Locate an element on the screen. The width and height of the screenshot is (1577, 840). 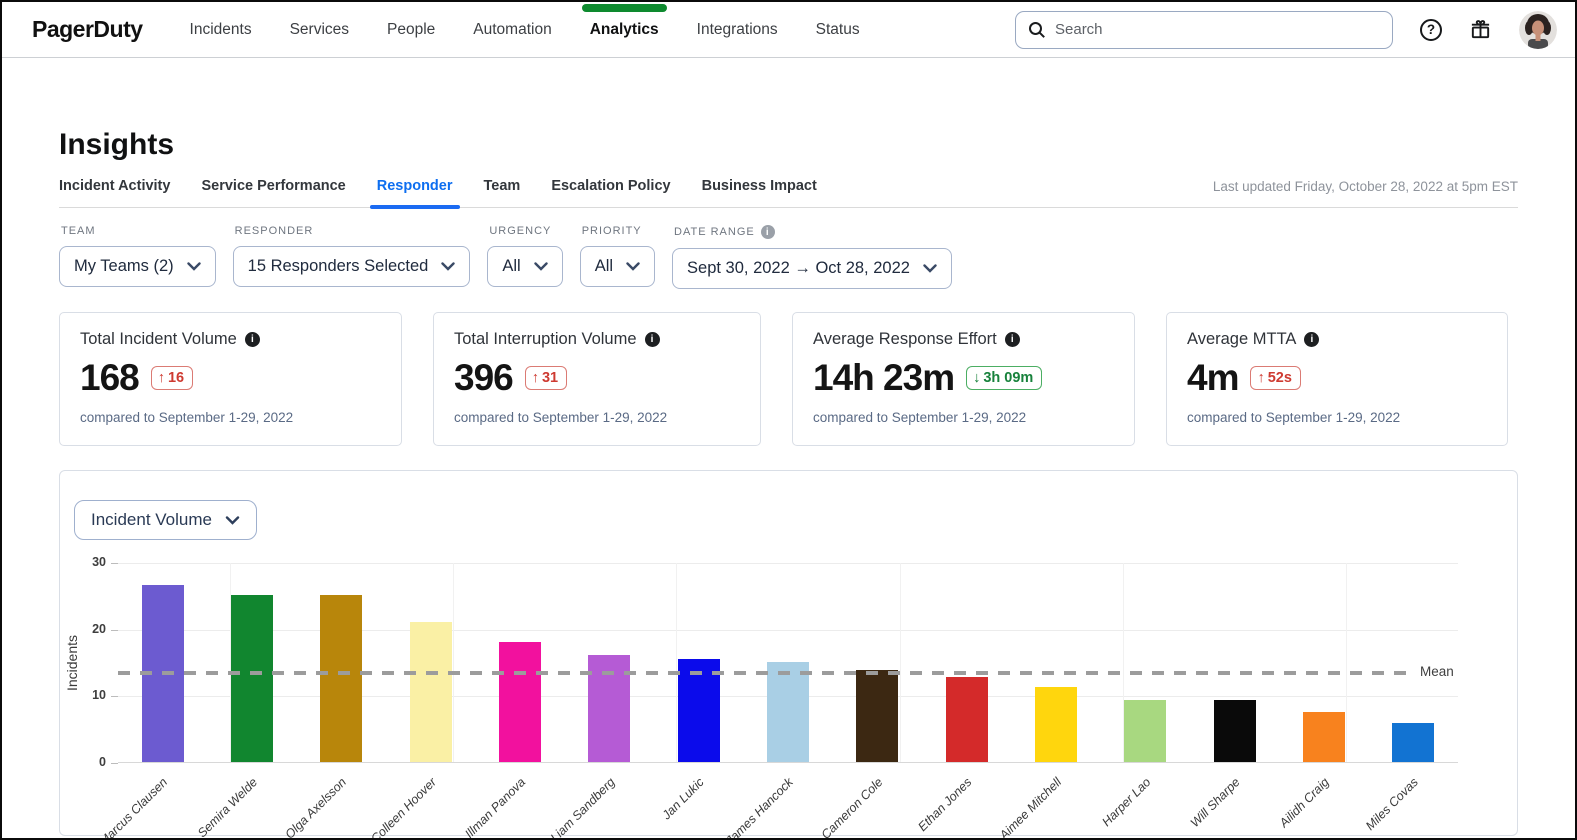
x-axis-label-jan-lukic: Jan Lukic is located at coordinates (683, 799).